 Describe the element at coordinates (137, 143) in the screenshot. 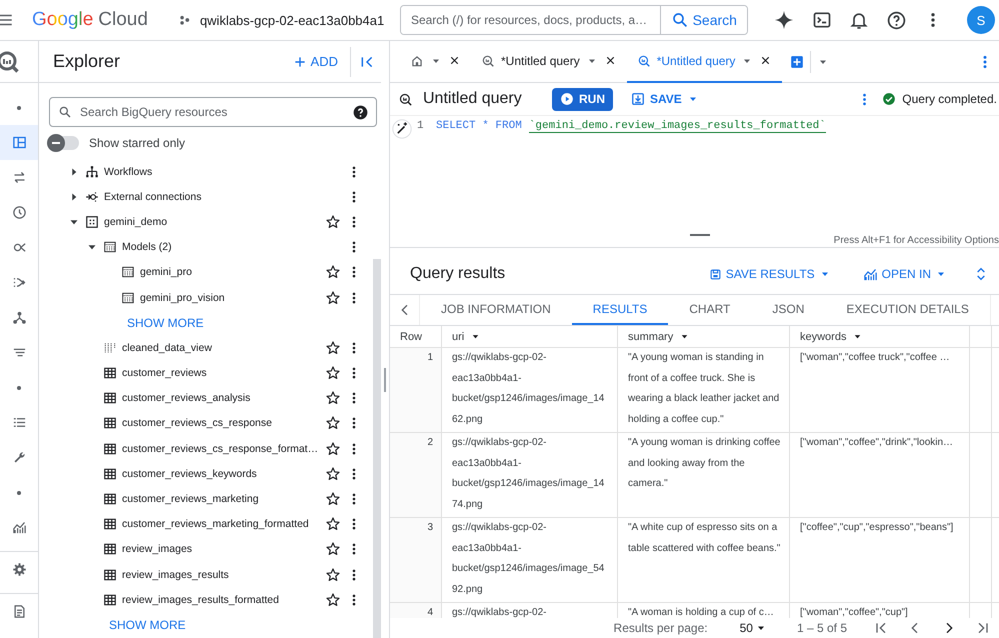

I see `toggle-label: Show starred only` at that location.